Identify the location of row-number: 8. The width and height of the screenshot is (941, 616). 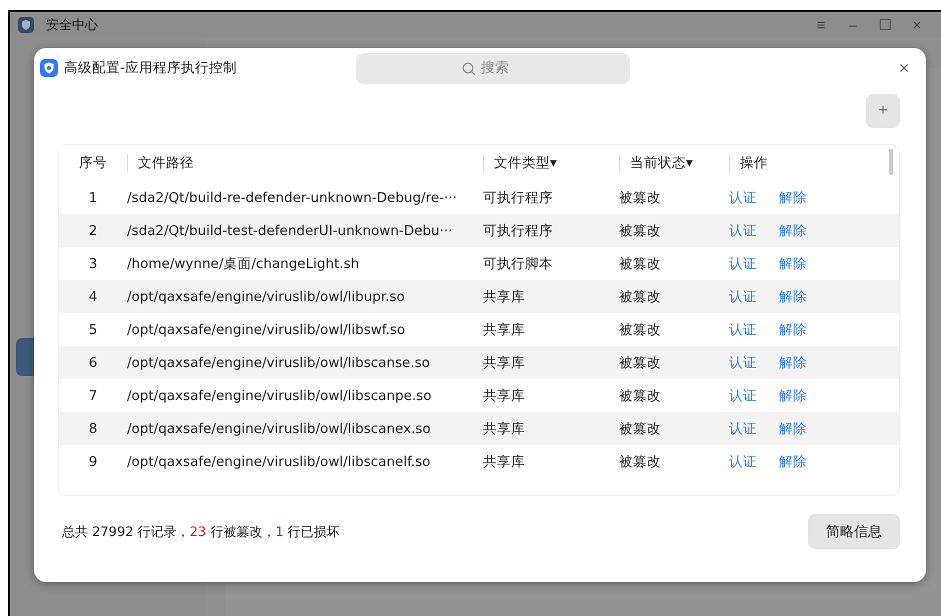
(93, 428).